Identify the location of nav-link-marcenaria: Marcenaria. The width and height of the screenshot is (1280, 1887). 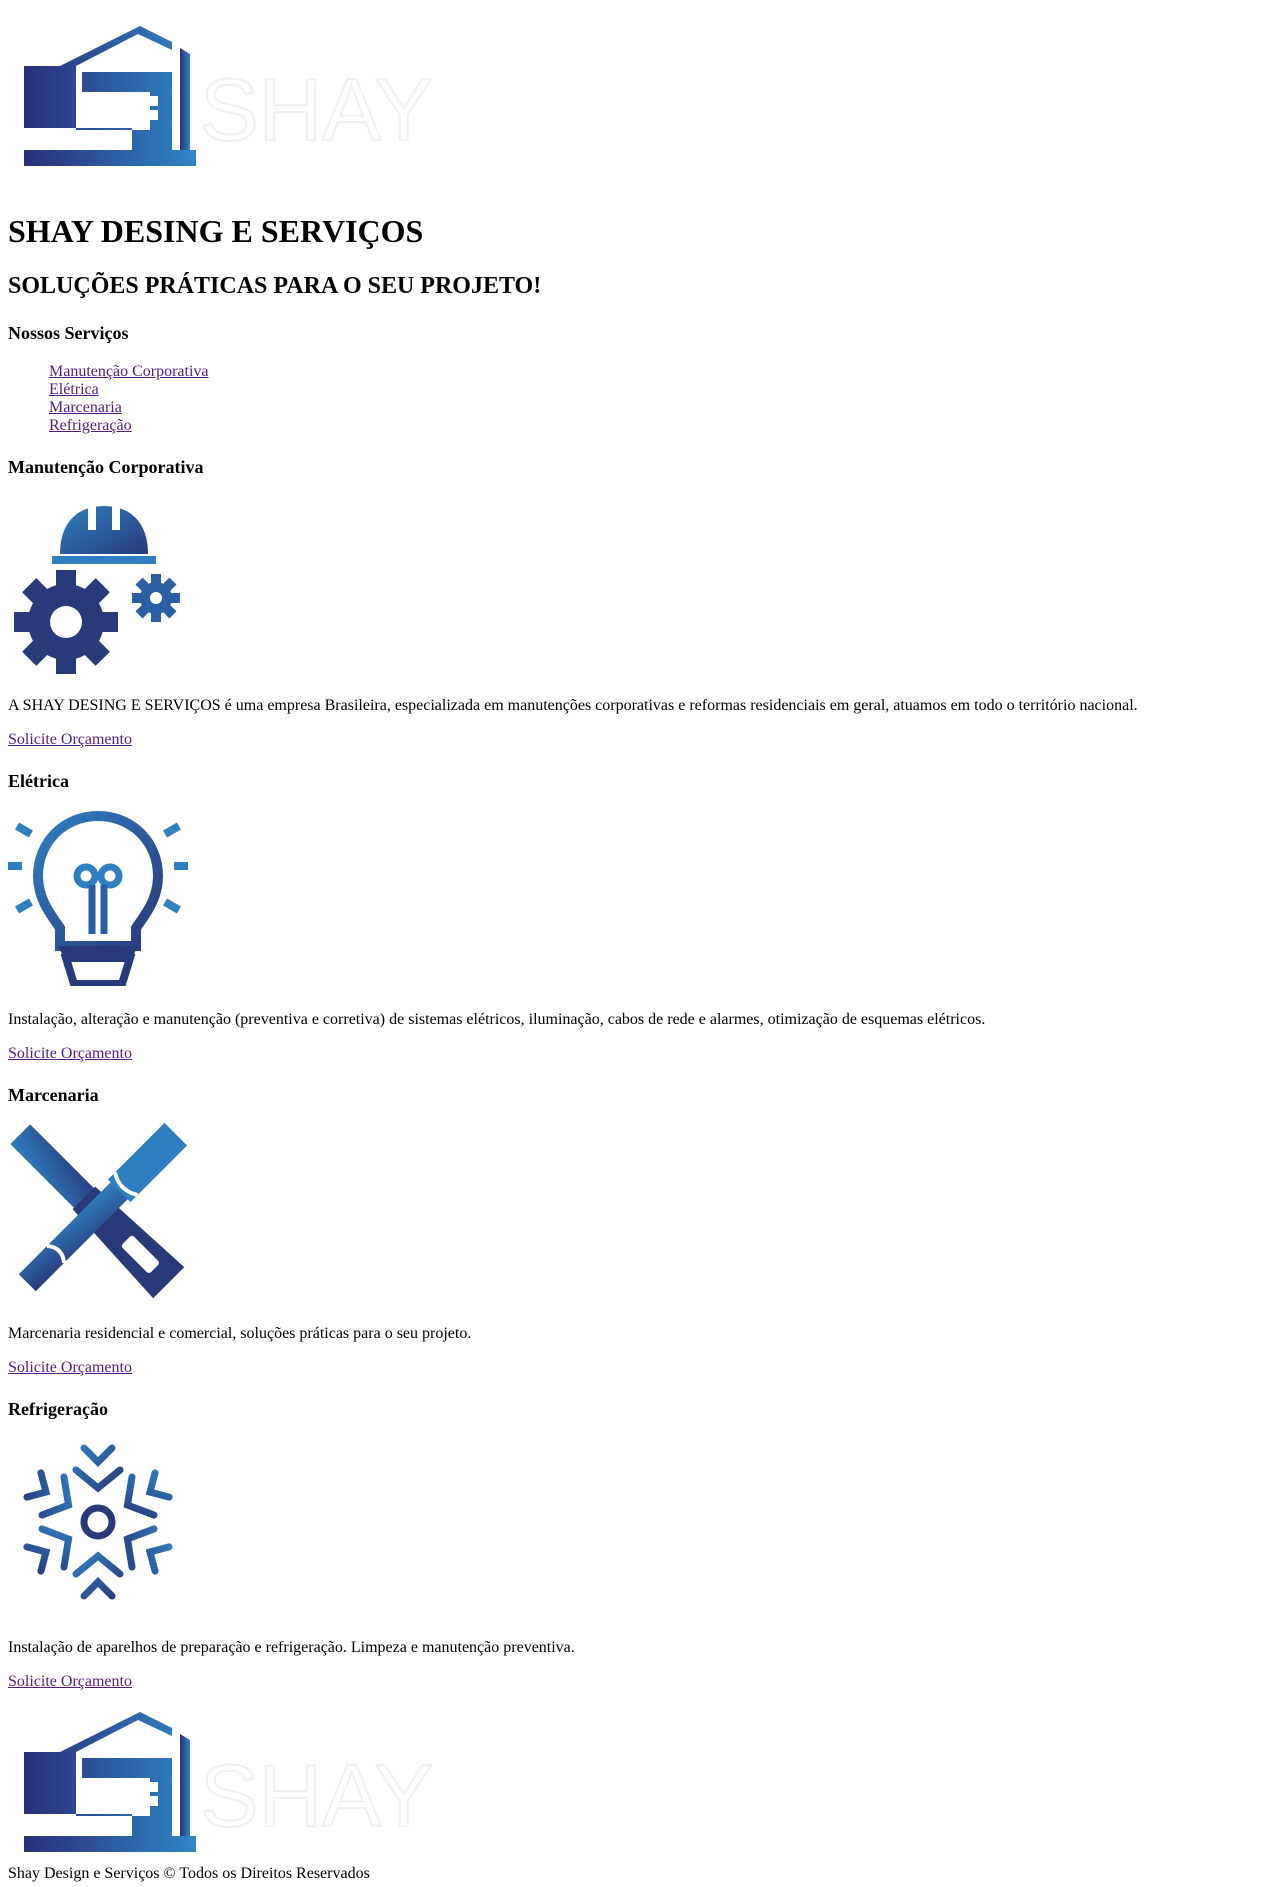
(85, 407).